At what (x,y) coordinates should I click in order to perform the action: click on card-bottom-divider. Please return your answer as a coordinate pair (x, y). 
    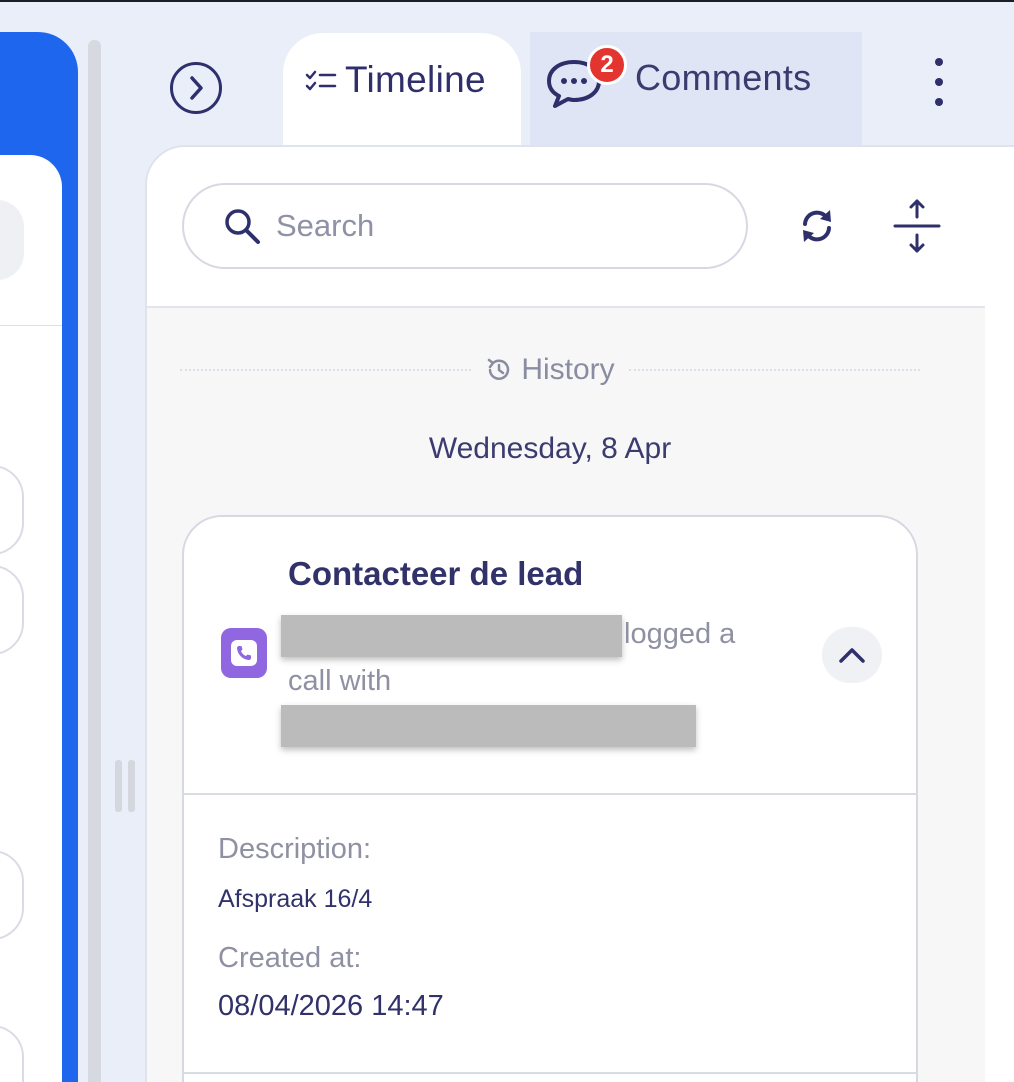
    Looking at the image, I should click on (550, 1073).